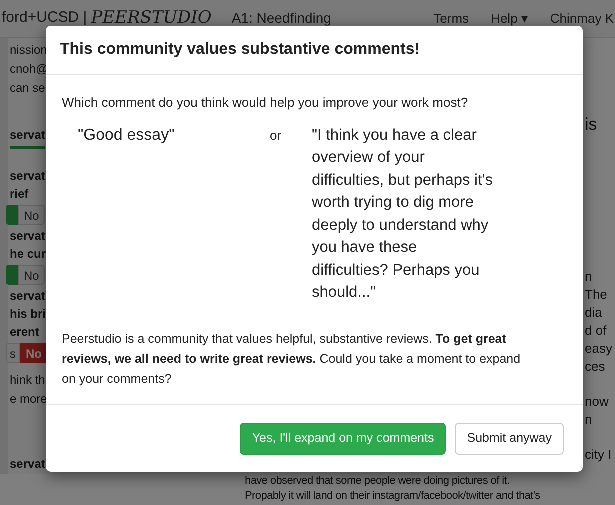 This screenshot has width=615, height=505. What do you see at coordinates (509, 438) in the screenshot?
I see `submit-anyway-button: Submit anyway` at bounding box center [509, 438].